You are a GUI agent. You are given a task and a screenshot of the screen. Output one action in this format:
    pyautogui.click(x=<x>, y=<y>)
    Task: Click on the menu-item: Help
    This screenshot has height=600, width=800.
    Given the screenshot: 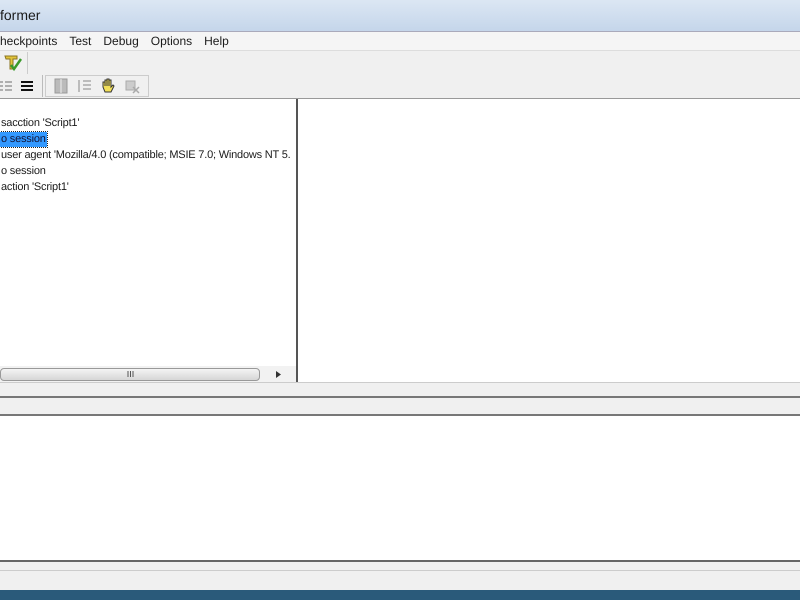 What is the action you would take?
    pyautogui.click(x=216, y=41)
    